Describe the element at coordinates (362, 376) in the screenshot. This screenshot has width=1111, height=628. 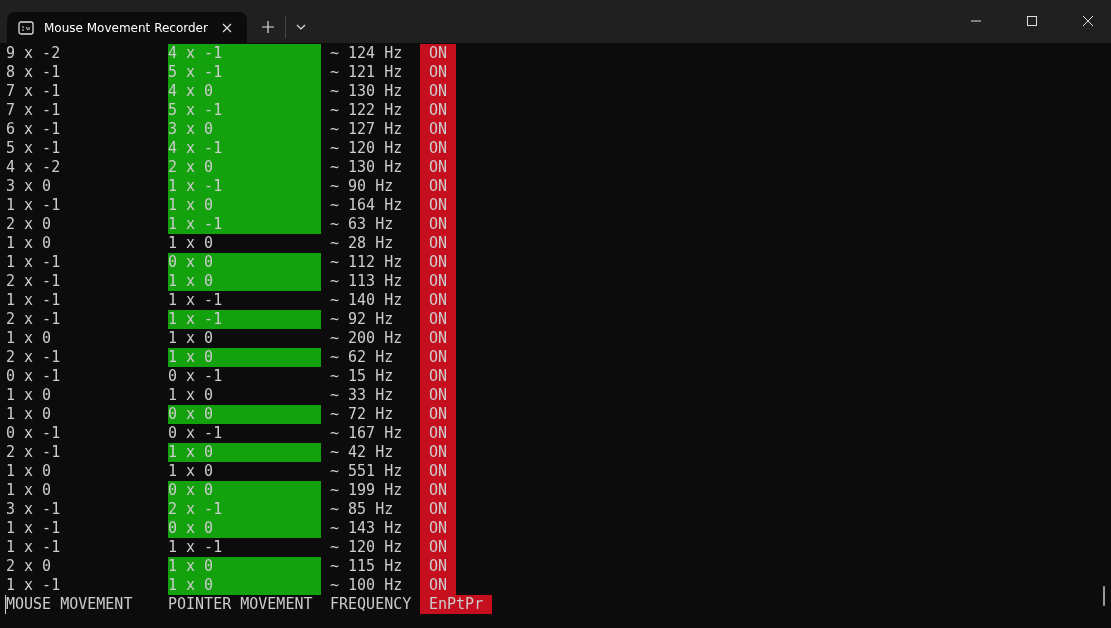
I see `frequency-value: ~ 15 Hz` at that location.